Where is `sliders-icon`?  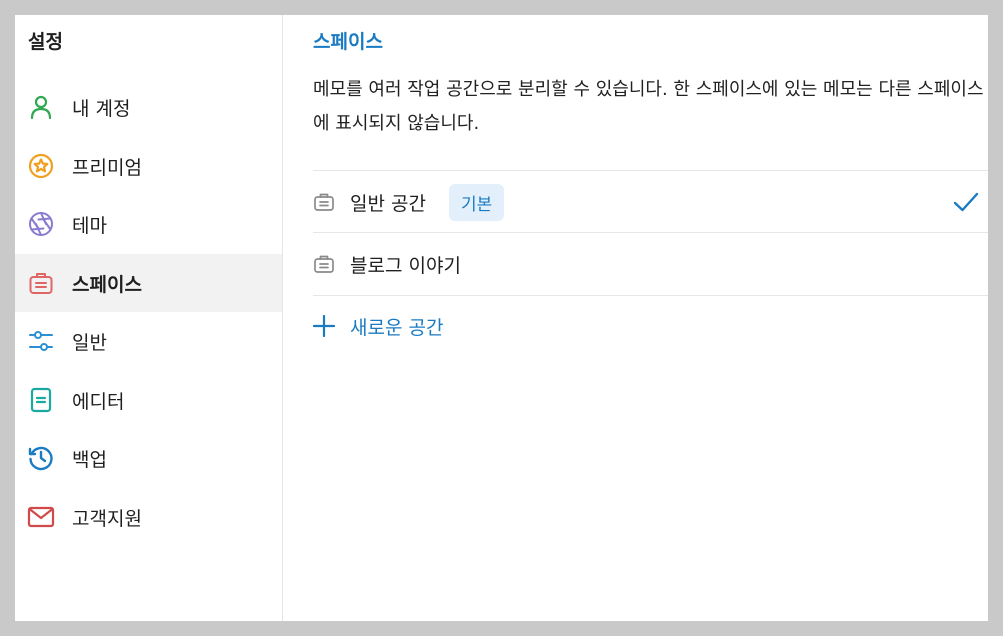
sliders-icon is located at coordinates (41, 341).